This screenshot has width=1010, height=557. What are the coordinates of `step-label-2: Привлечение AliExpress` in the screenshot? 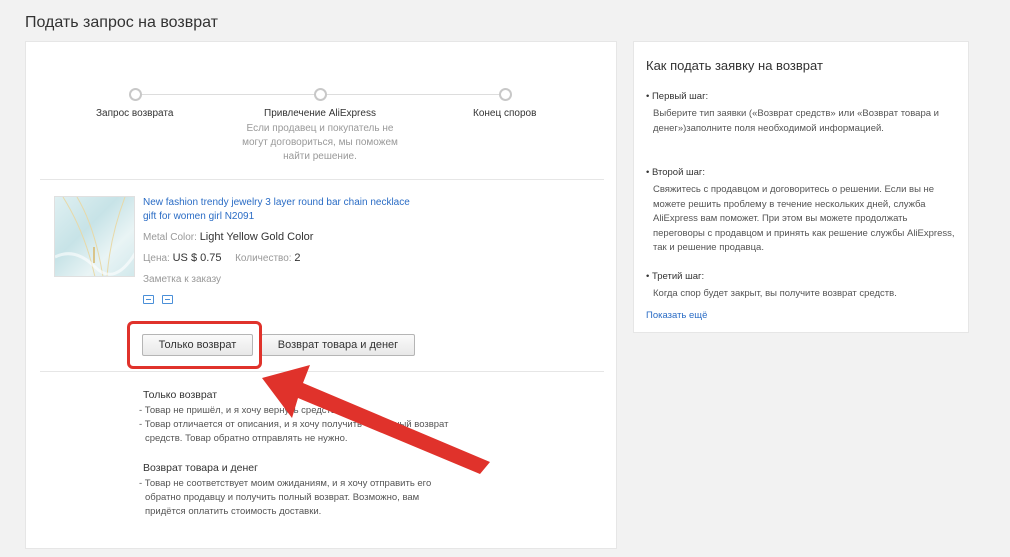 It's located at (320, 113).